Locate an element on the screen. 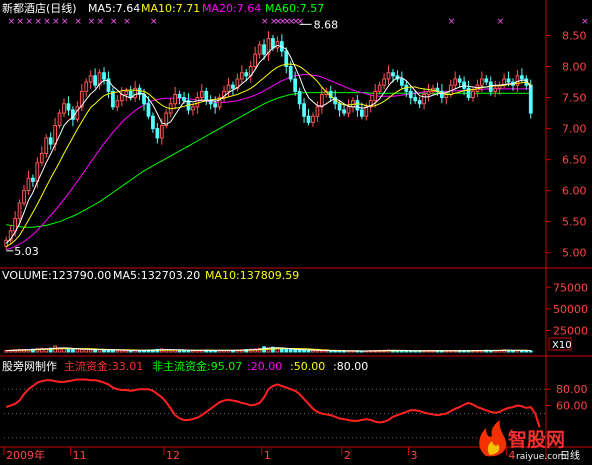 The height and width of the screenshot is (465, 592). main-fund-line is located at coordinates (273, 403).